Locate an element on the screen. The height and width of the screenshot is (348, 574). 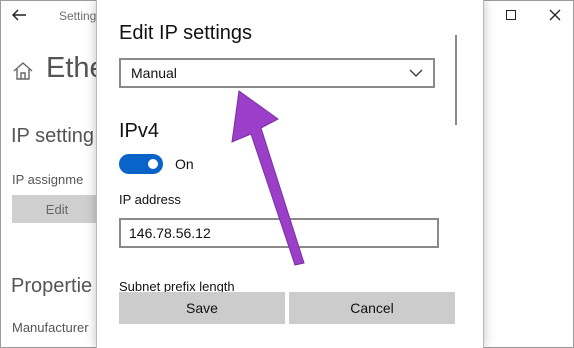
ipv4-heading: IPv4 is located at coordinates (139, 131).